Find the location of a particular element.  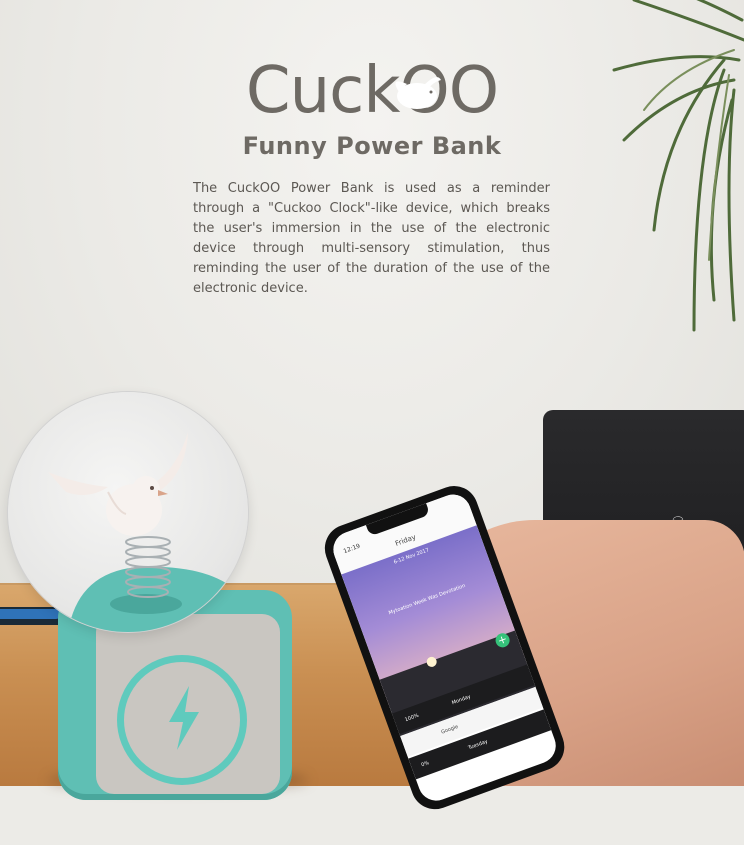

brand-title: CuckOO is located at coordinates (372, 91).